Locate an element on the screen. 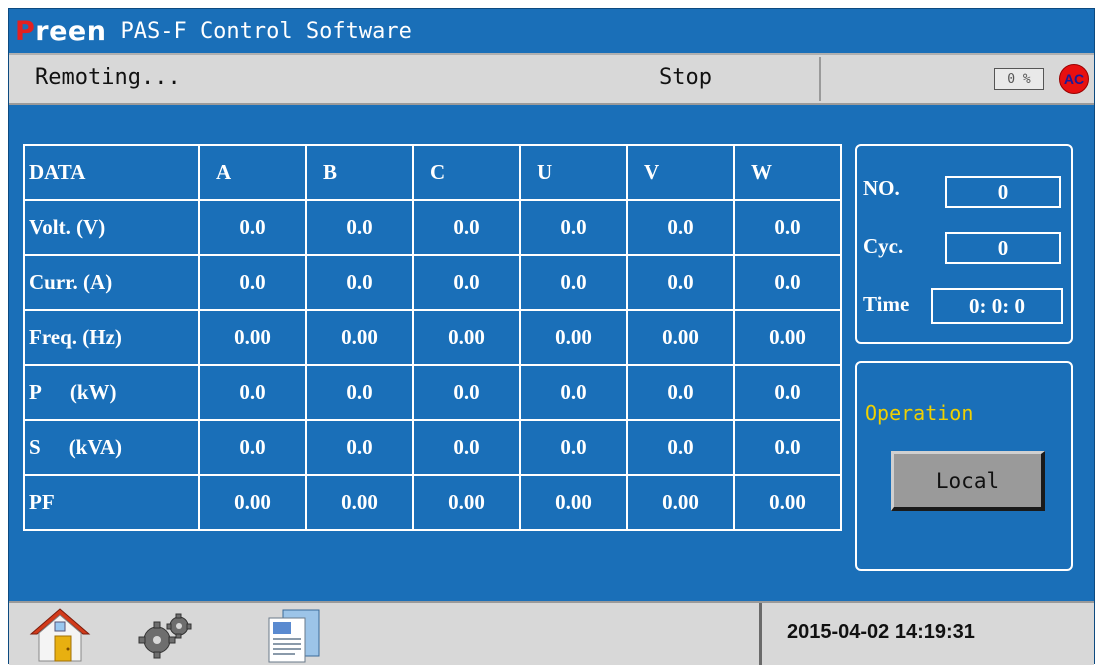 The height and width of the screenshot is (670, 1105). cyc-value: 0 is located at coordinates (1003, 248).